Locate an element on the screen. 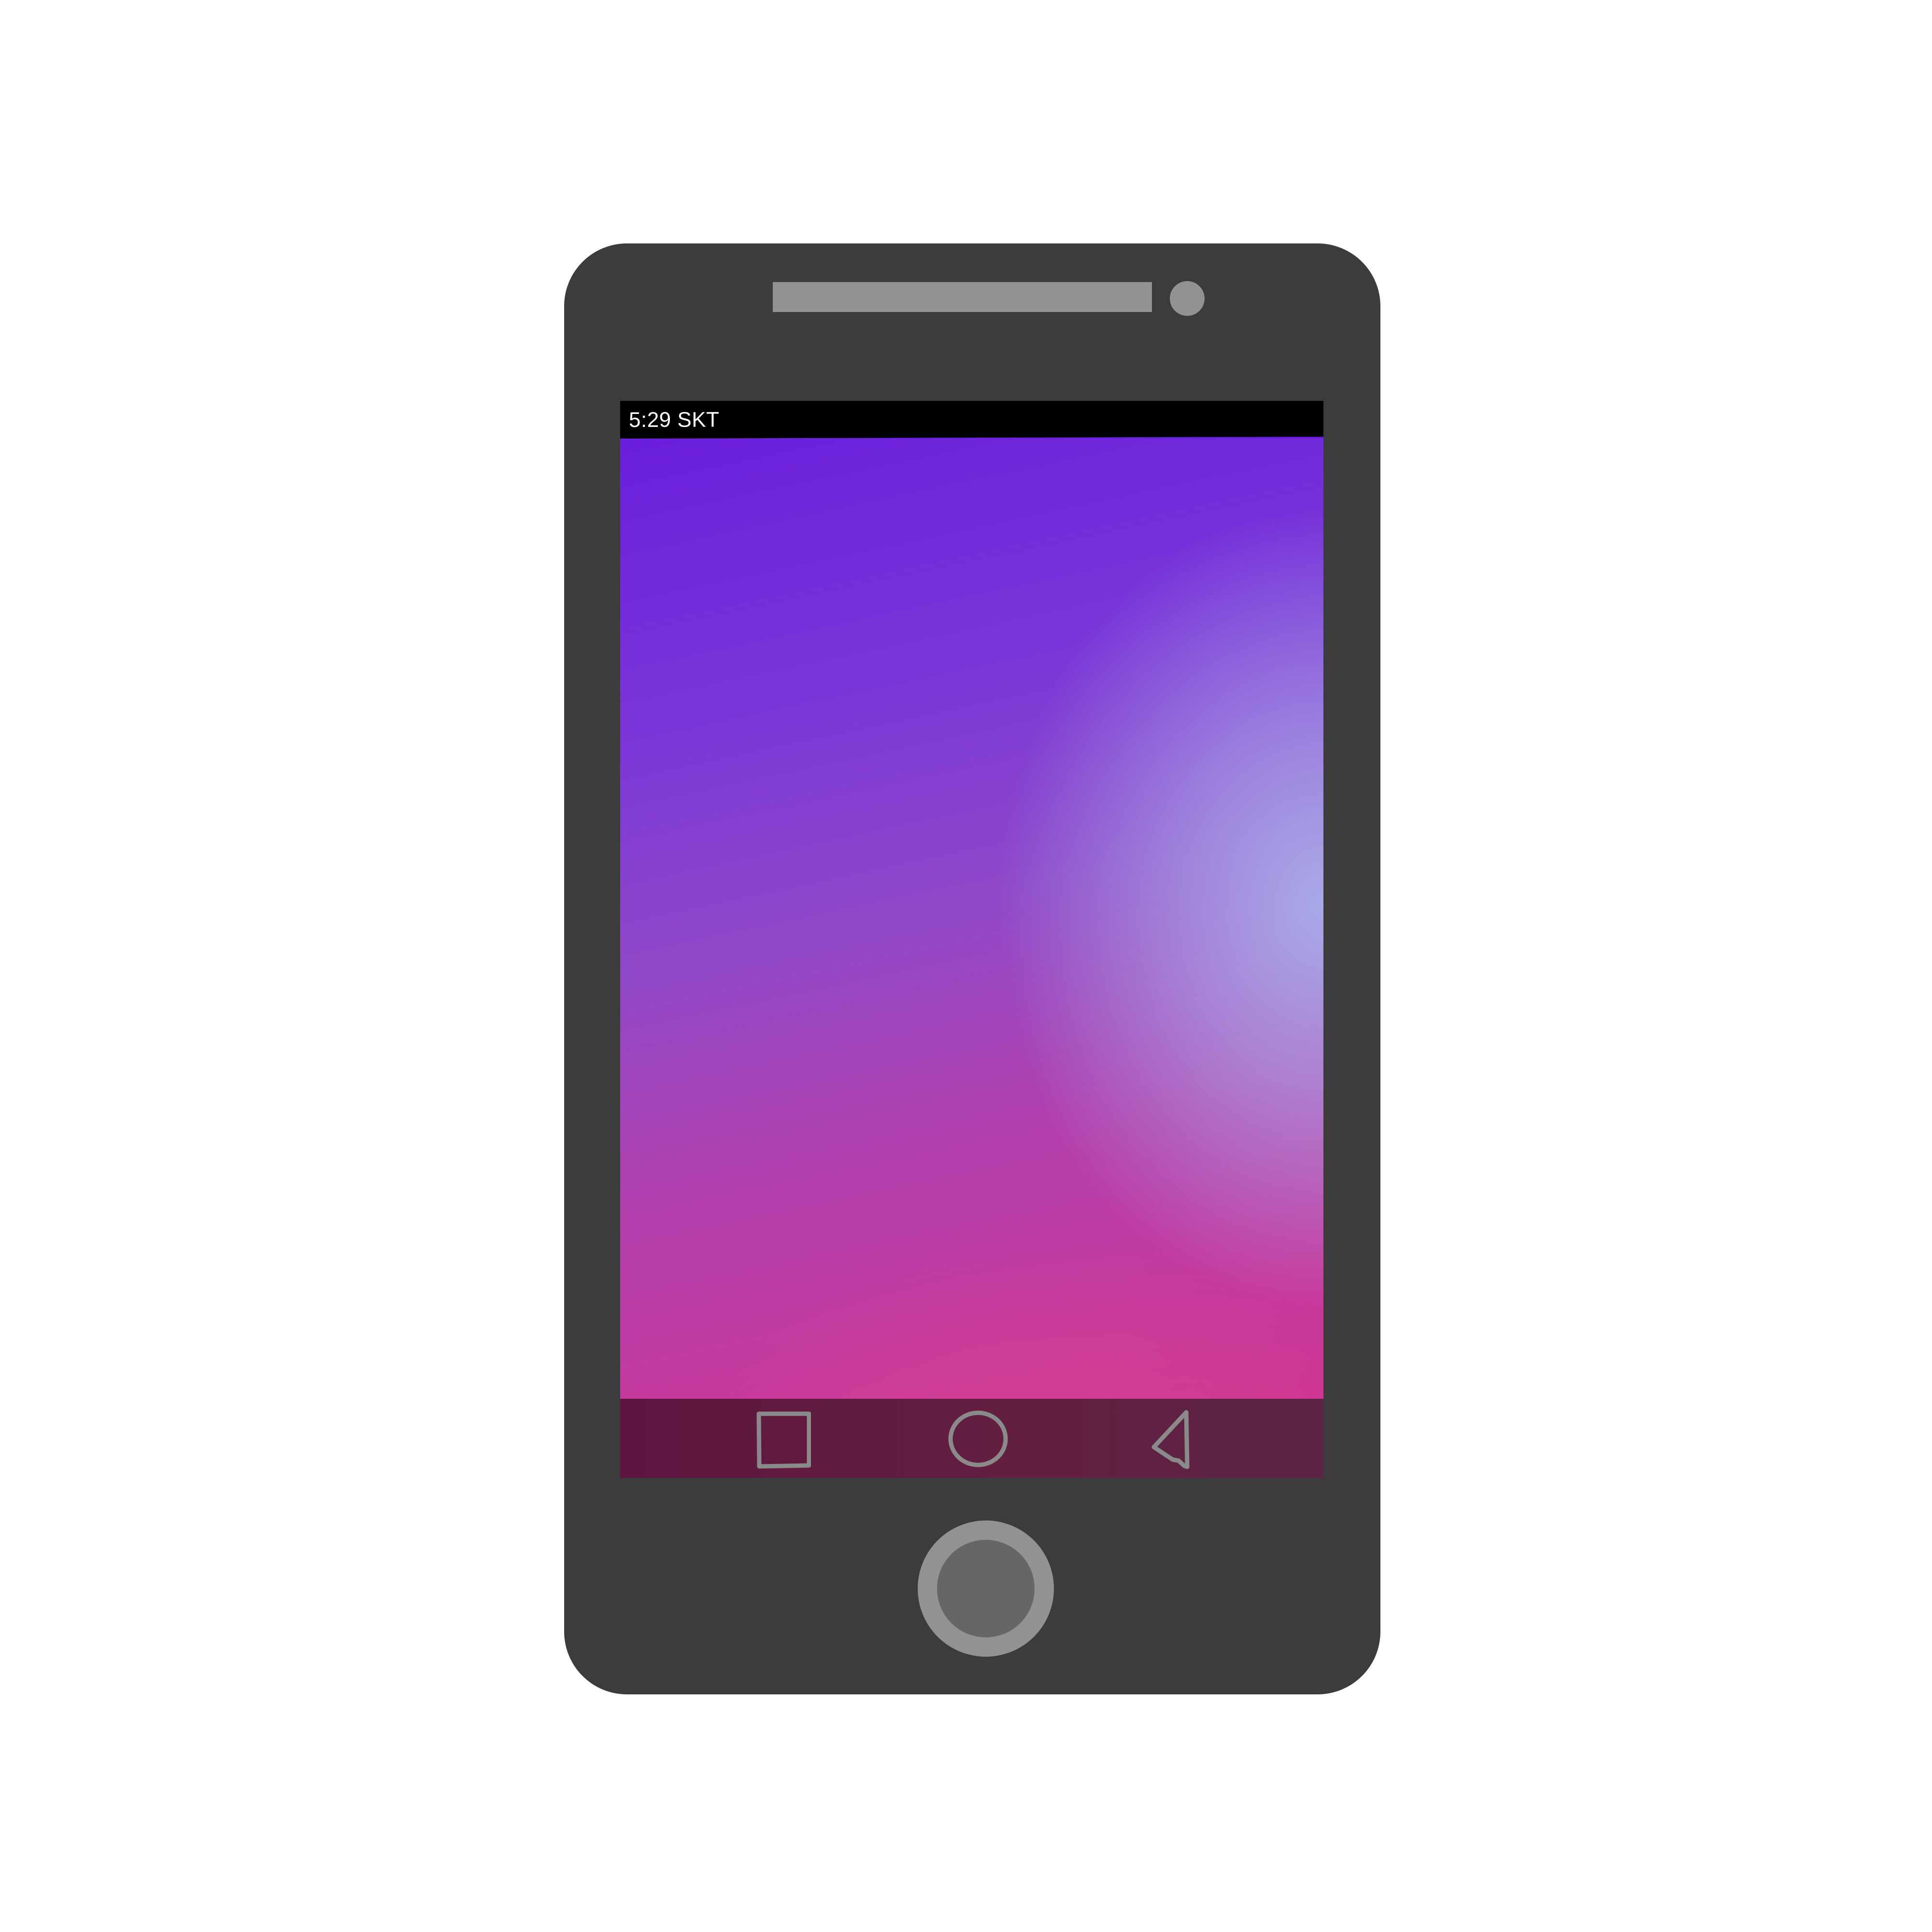 This screenshot has width=1932, height=1932. status-bar: 5:29 SKT is located at coordinates (971, 420).